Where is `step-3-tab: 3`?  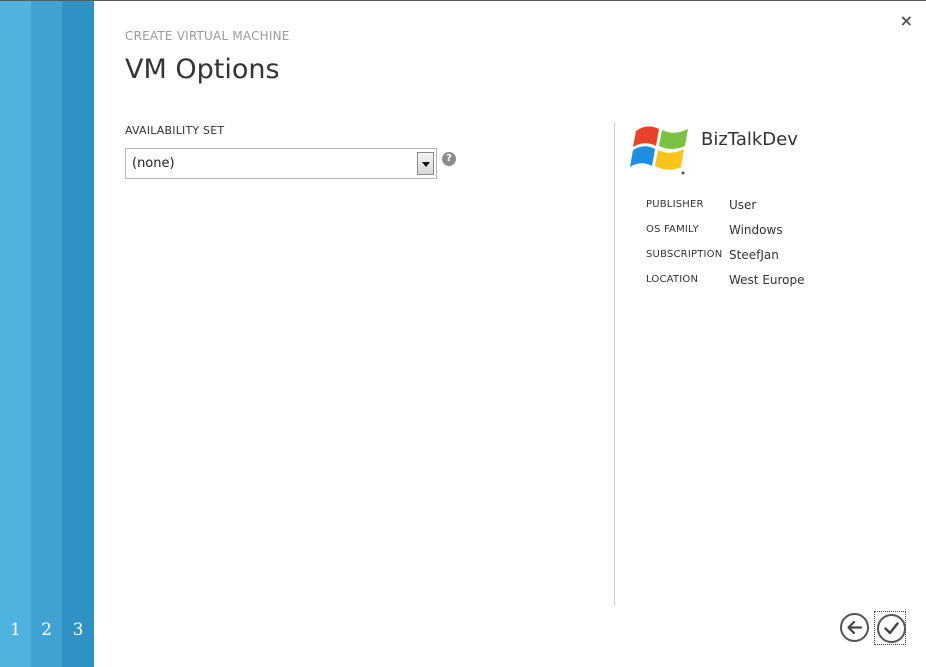 step-3-tab: 3 is located at coordinates (78, 334).